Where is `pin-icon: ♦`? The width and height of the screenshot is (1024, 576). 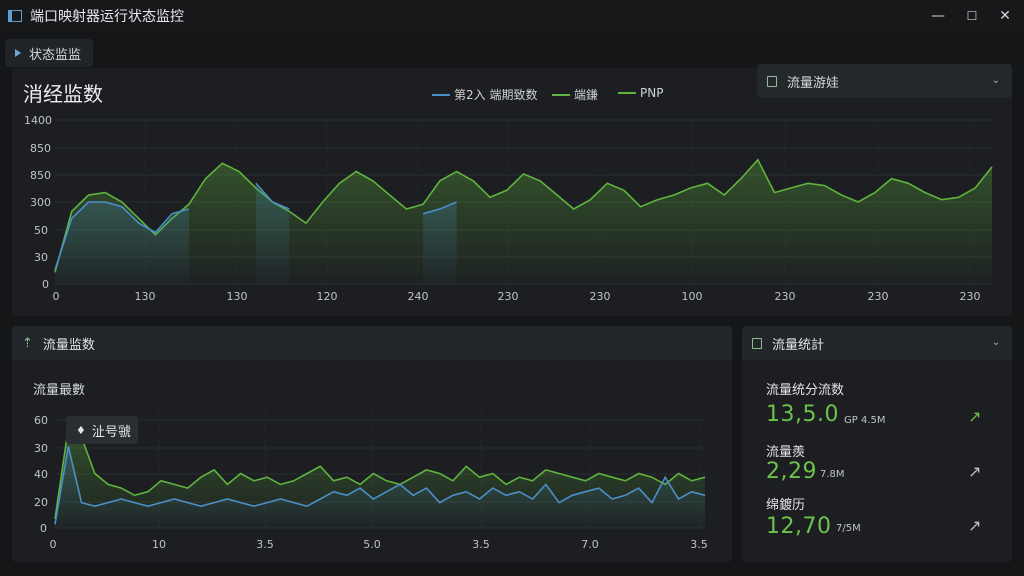 pin-icon: ♦ is located at coordinates (81, 430).